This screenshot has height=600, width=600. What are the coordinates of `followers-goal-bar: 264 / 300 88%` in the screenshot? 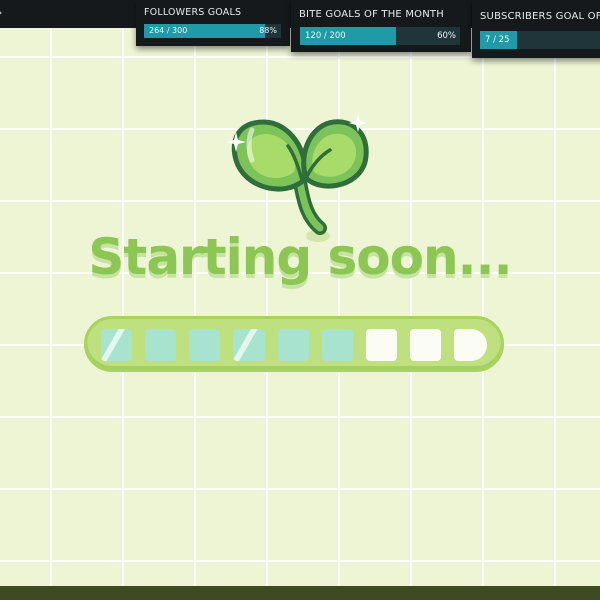 It's located at (212, 31).